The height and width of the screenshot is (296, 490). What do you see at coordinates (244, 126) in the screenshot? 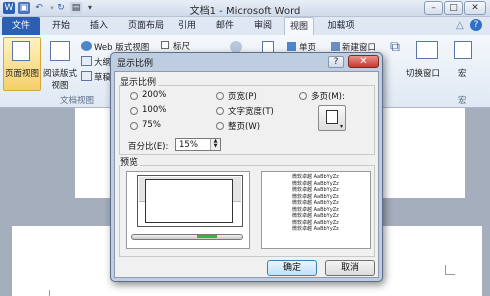
I see `radio-whole-page-label: 整页(W)` at bounding box center [244, 126].